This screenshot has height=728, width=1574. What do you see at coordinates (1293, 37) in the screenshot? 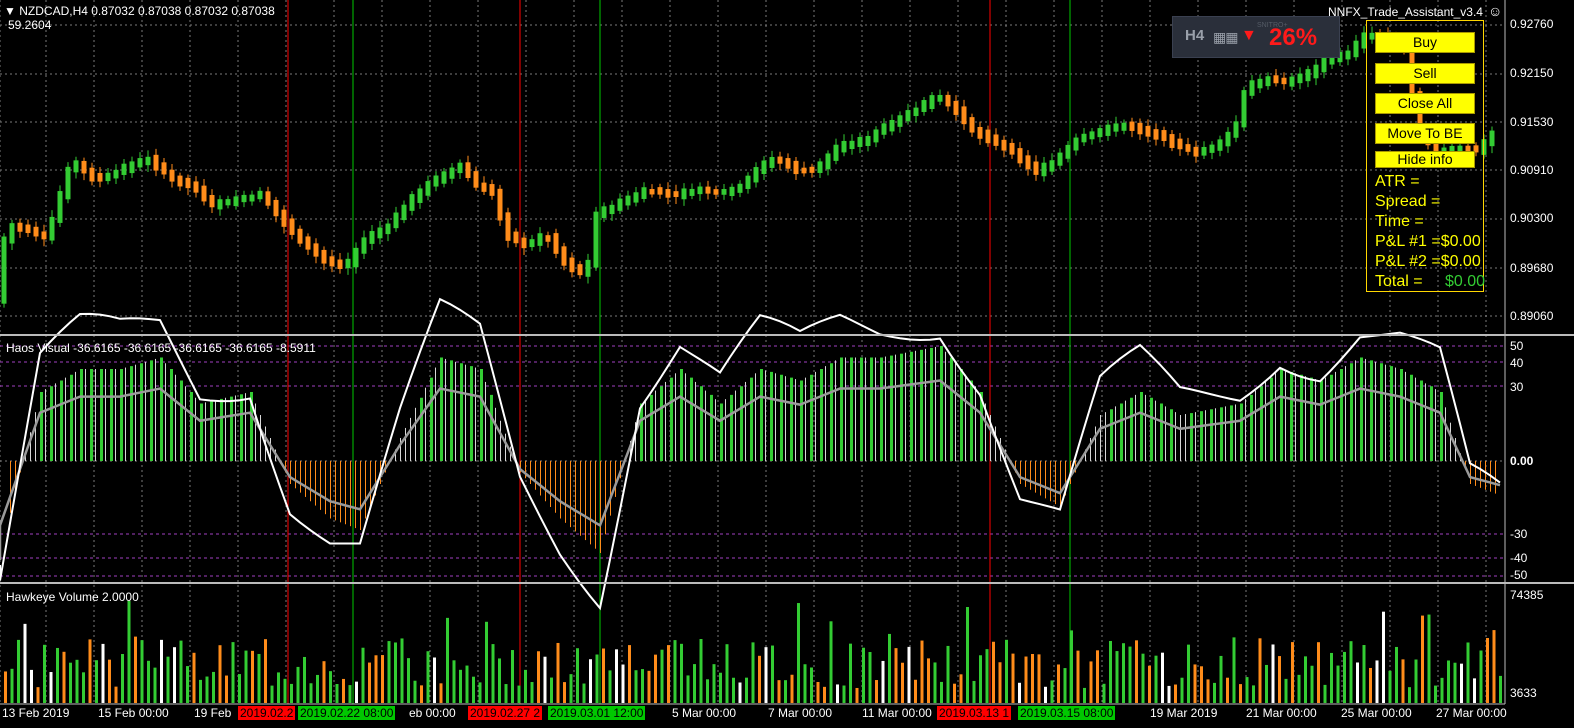
I see `percent-value: 26%` at bounding box center [1293, 37].